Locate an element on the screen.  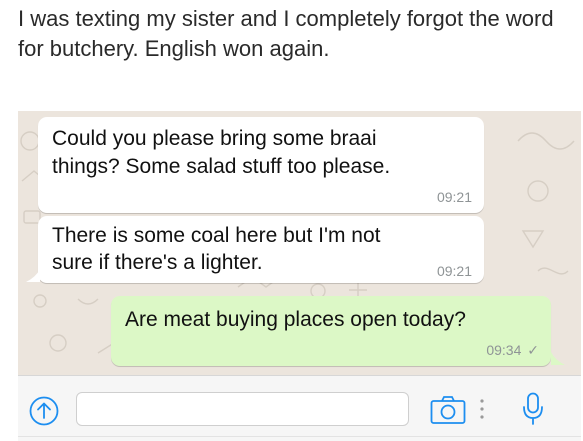
message-composer is located at coordinates (299, 408).